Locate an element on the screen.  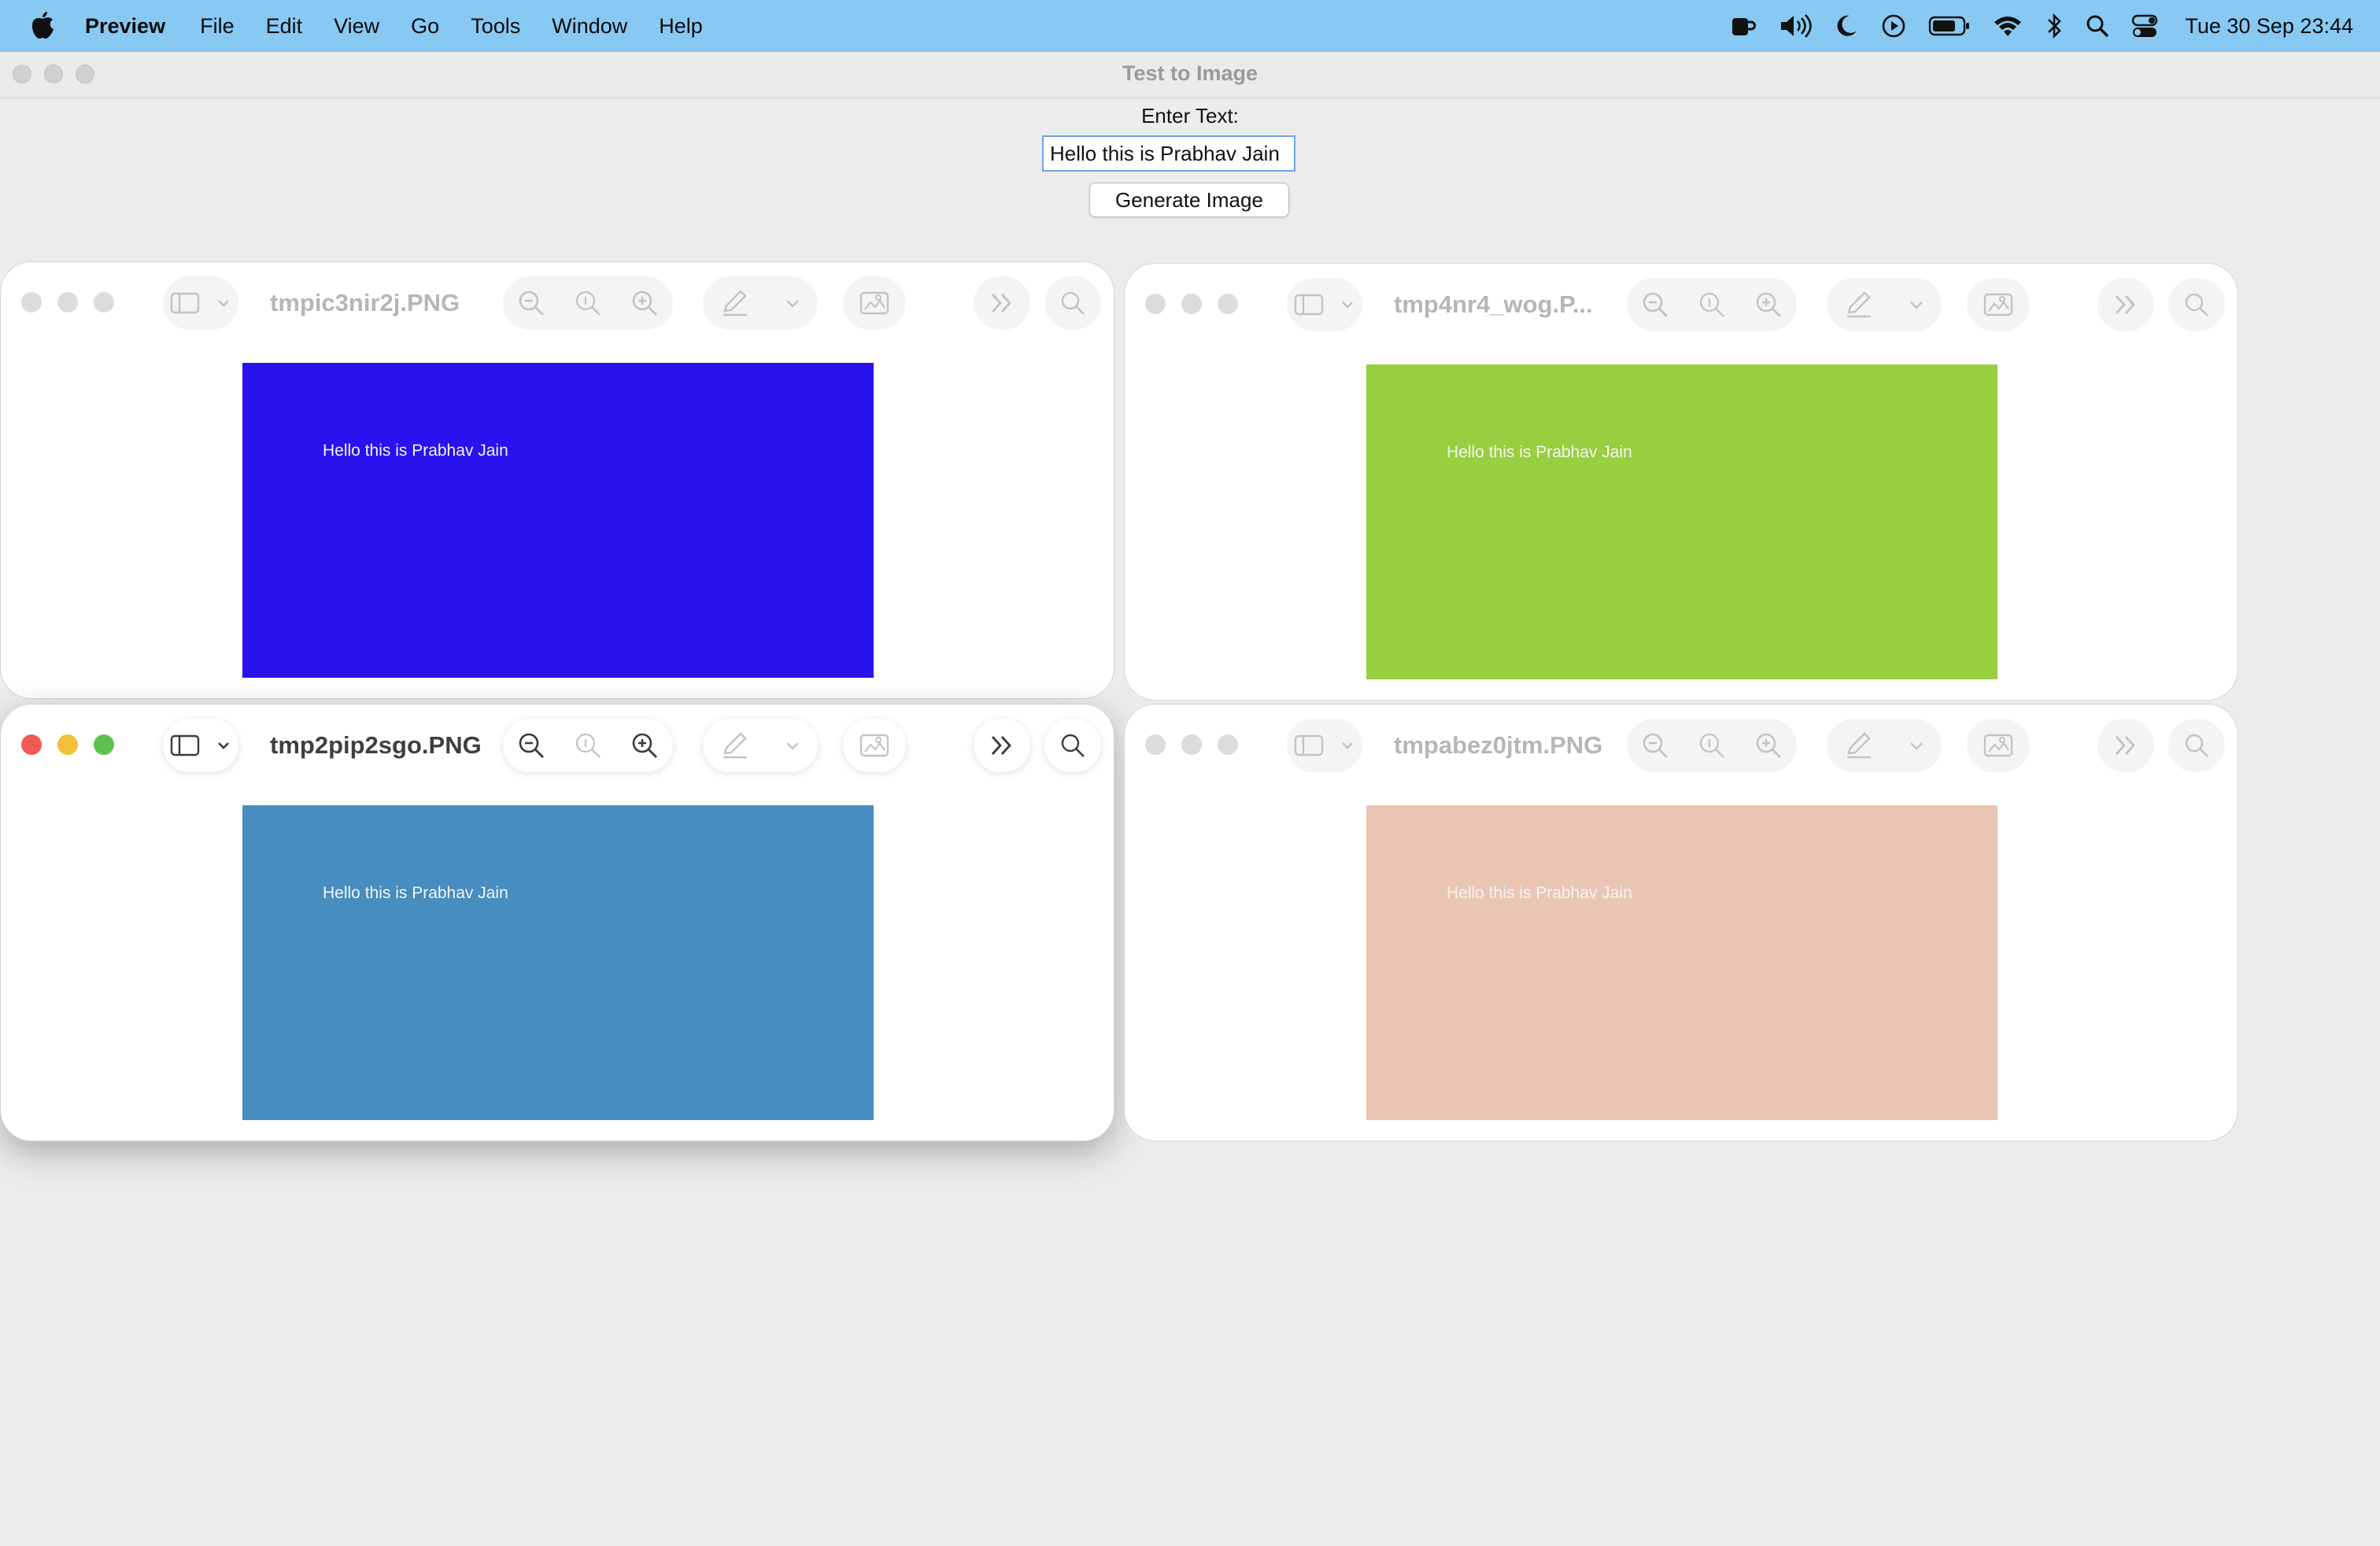
menu-app-preview: Preview is located at coordinates (125, 27).